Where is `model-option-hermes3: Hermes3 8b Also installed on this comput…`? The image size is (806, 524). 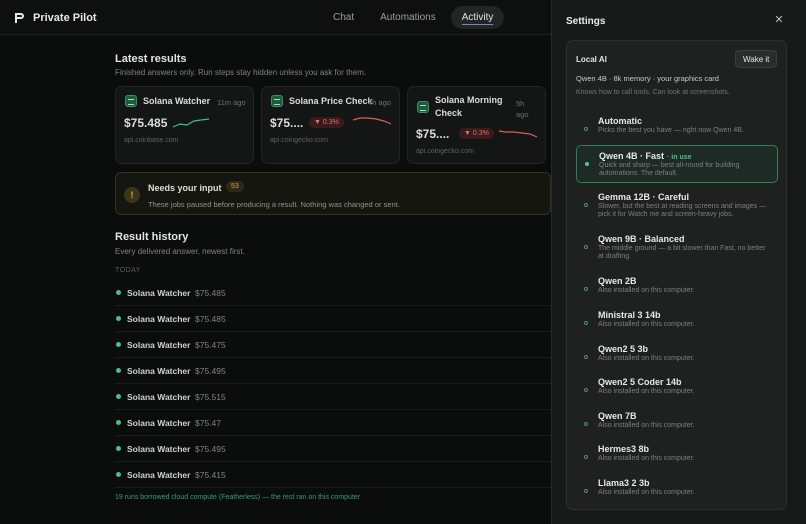 model-option-hermes3: Hermes3 8b Also installed on this comput… is located at coordinates (677, 458).